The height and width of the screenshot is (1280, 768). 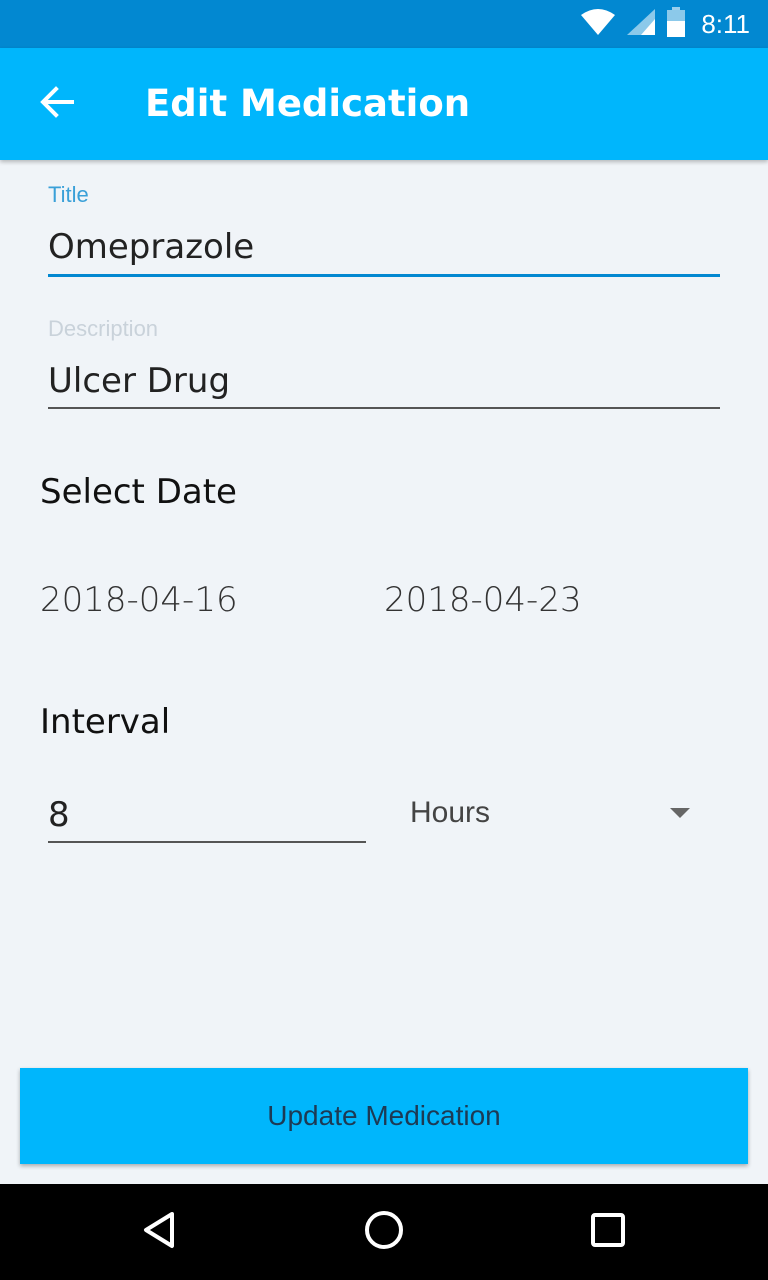 I want to click on status-icons: 8:11, so click(x=665, y=24).